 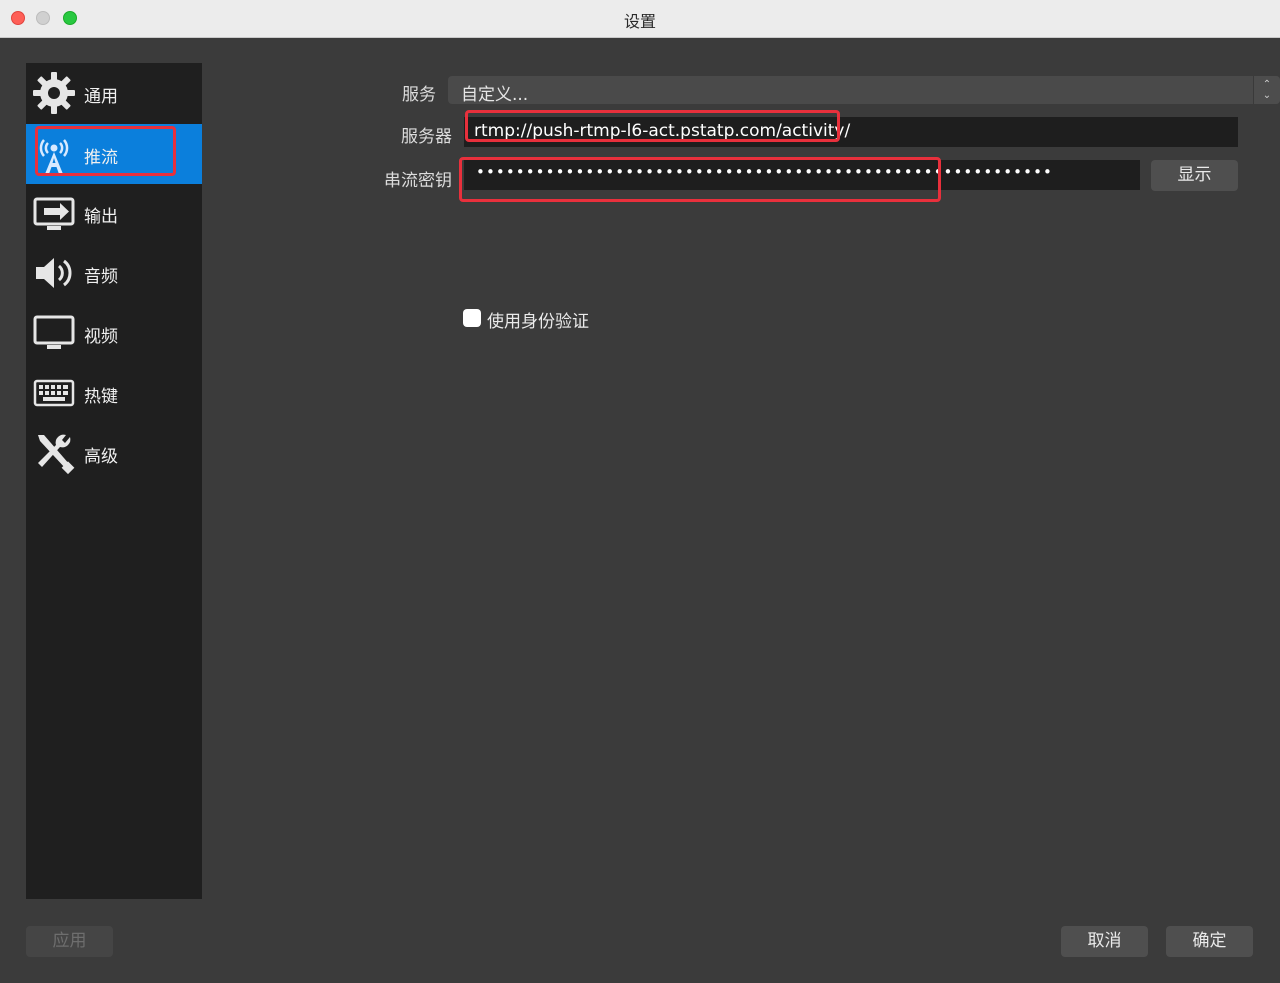 I want to click on sidebar-item-video: 视频, so click(x=114, y=333).